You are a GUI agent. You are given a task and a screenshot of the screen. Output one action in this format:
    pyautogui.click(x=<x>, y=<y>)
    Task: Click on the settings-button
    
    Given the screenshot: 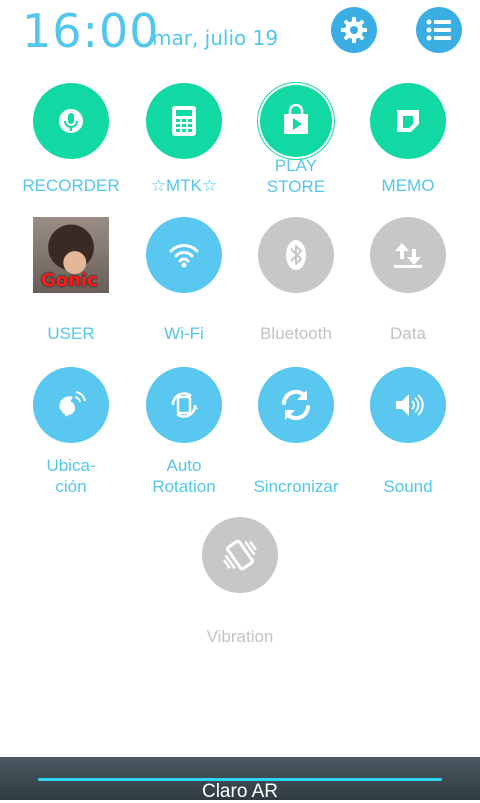 What is the action you would take?
    pyautogui.click(x=354, y=30)
    